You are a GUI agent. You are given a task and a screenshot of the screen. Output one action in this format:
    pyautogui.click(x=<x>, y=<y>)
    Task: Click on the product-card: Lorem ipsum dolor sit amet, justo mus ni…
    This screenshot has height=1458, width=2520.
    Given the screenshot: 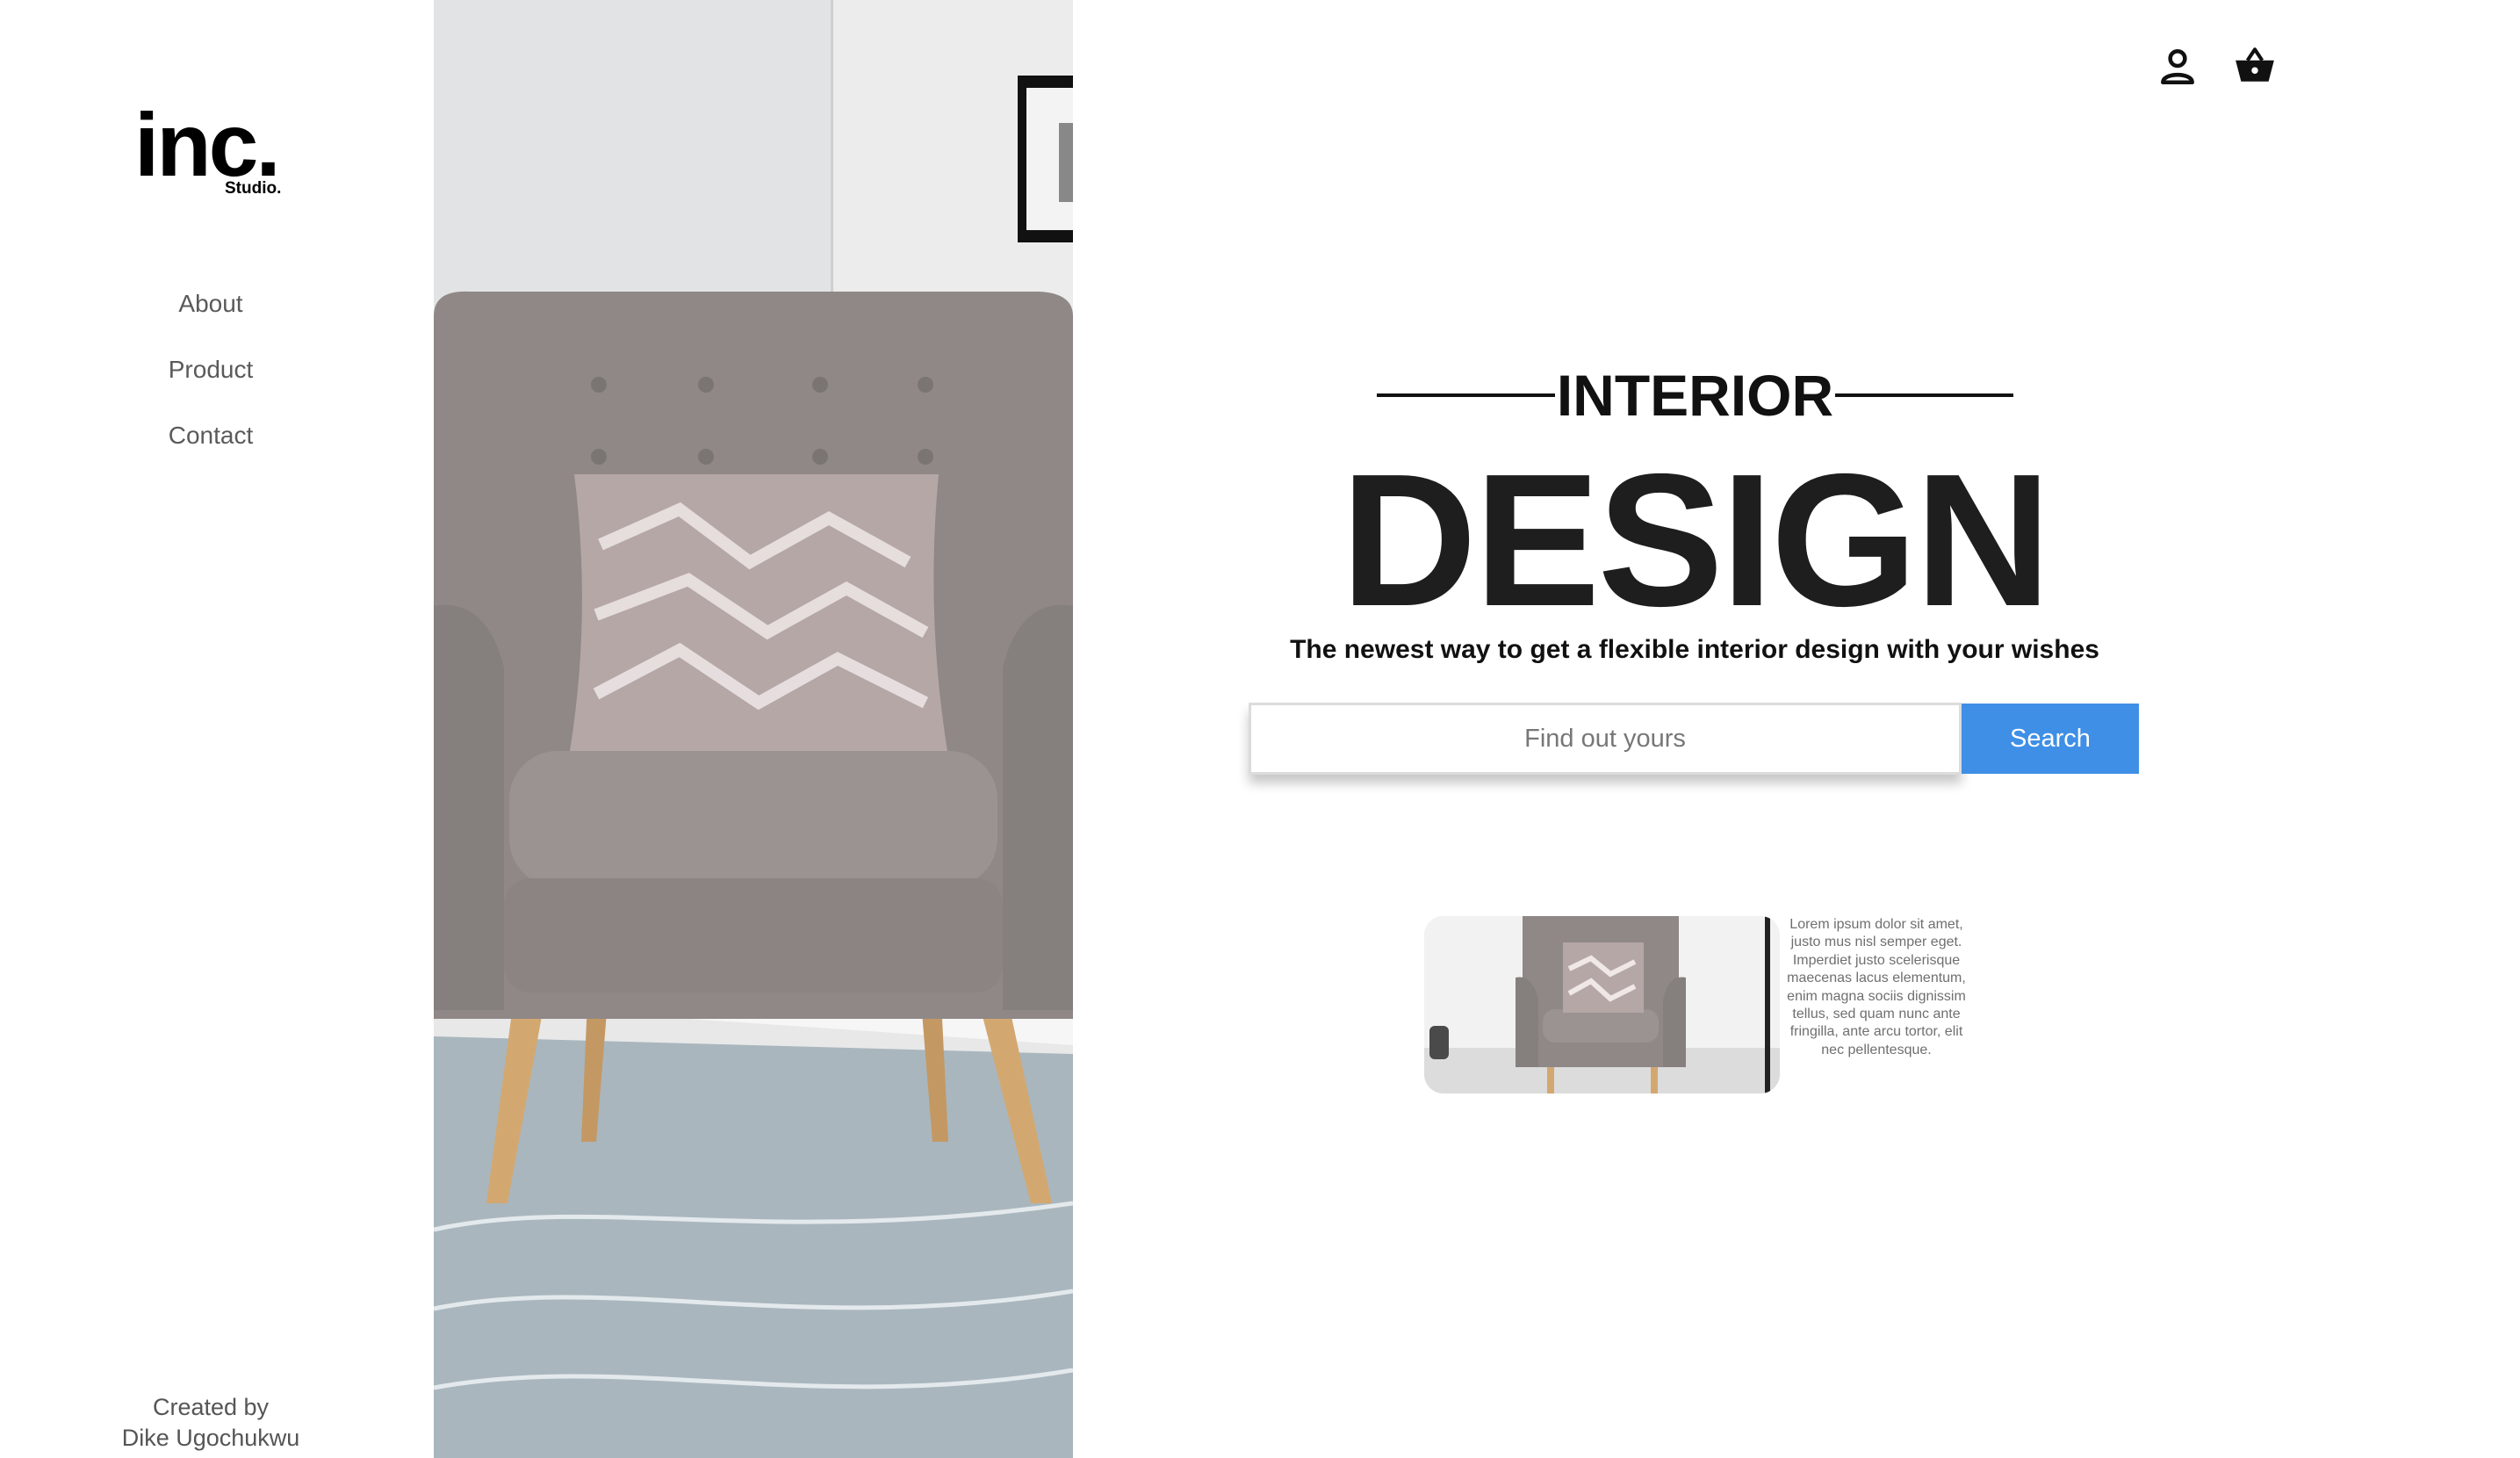 What is the action you would take?
    pyautogui.click(x=1696, y=1006)
    